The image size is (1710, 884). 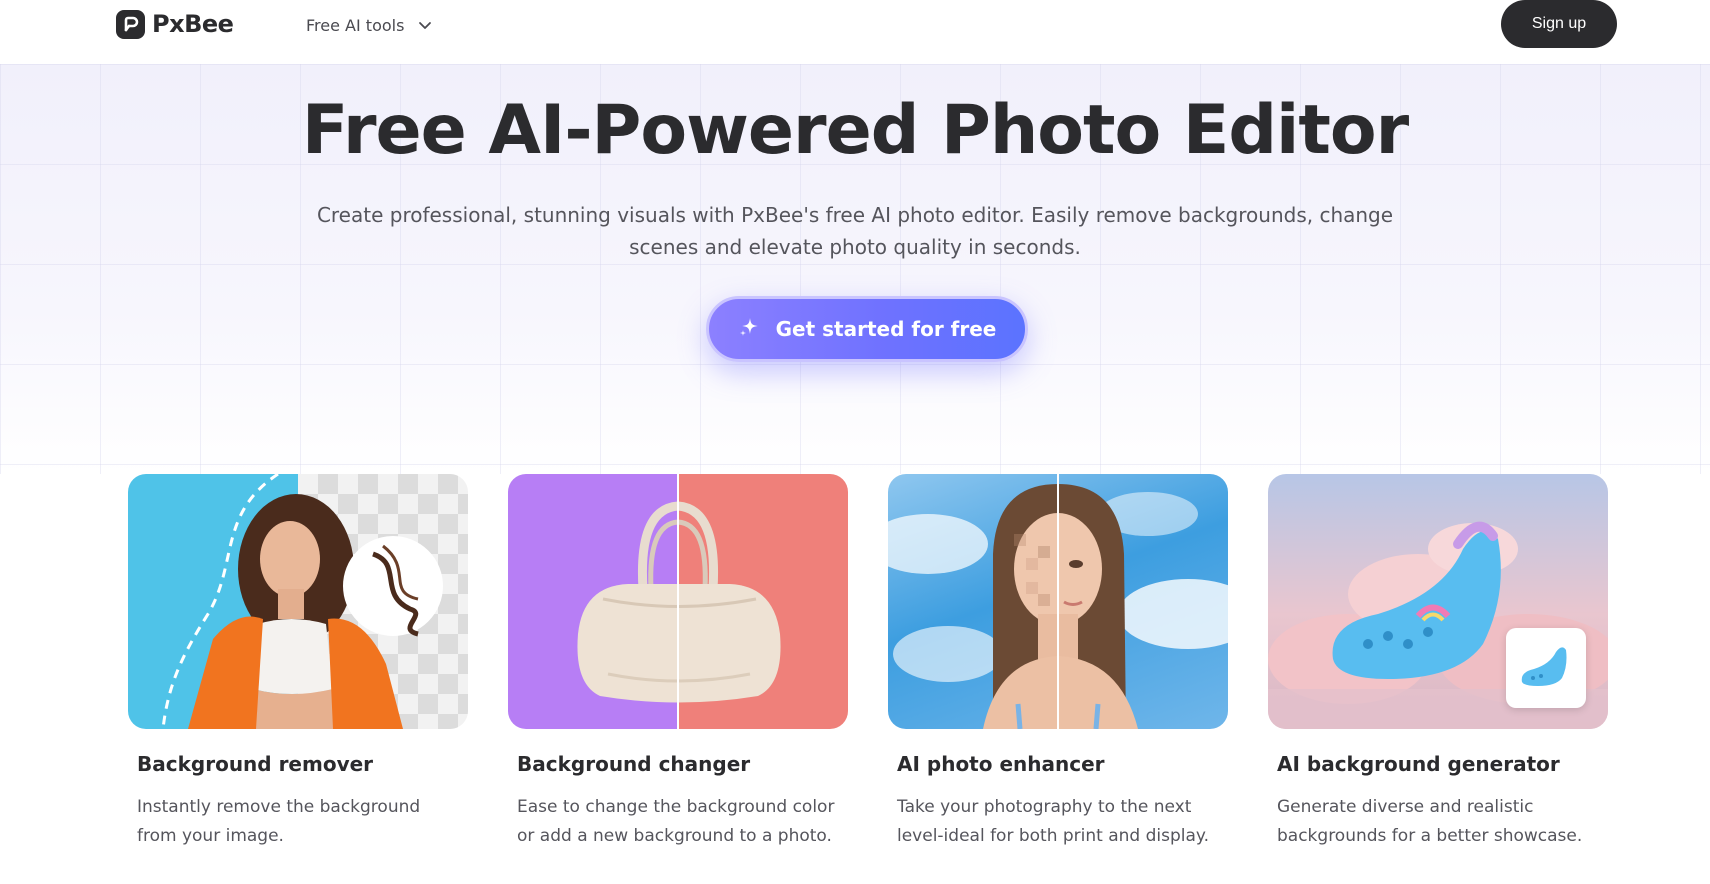 I want to click on ai-photo-enhancer-preview-image, so click(x=1058, y=601).